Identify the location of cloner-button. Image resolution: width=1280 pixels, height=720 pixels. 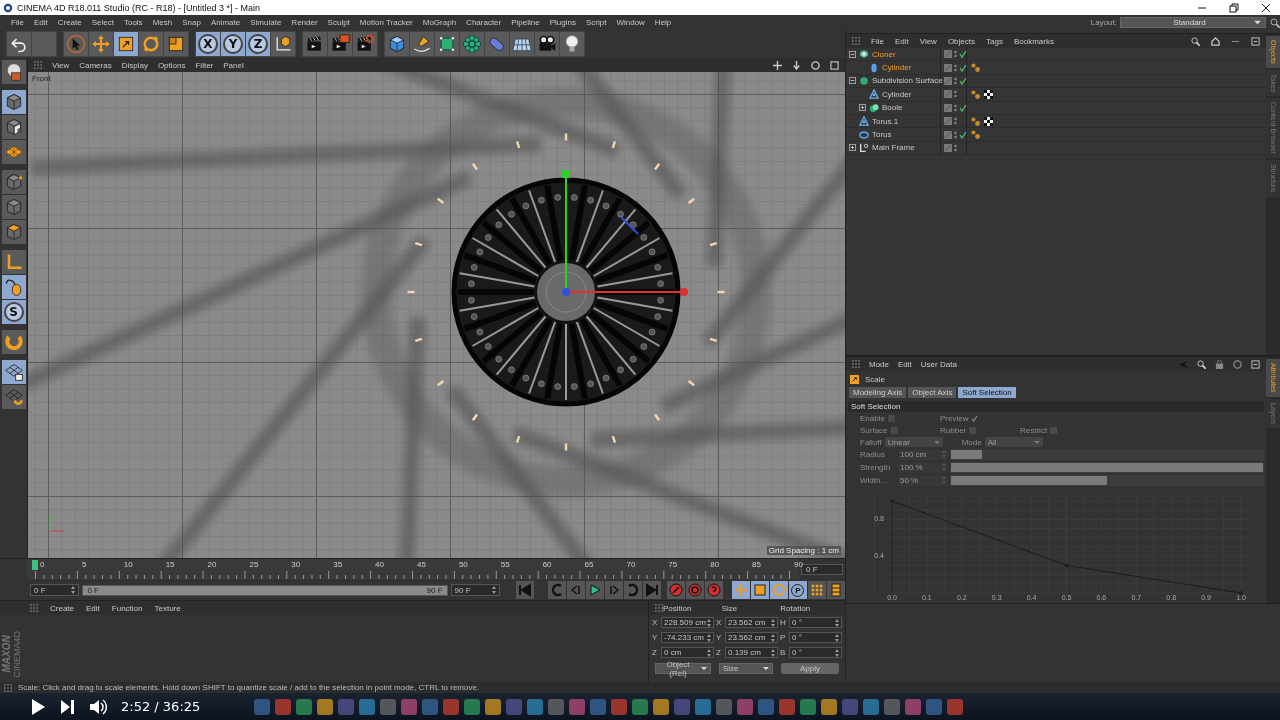
(472, 44).